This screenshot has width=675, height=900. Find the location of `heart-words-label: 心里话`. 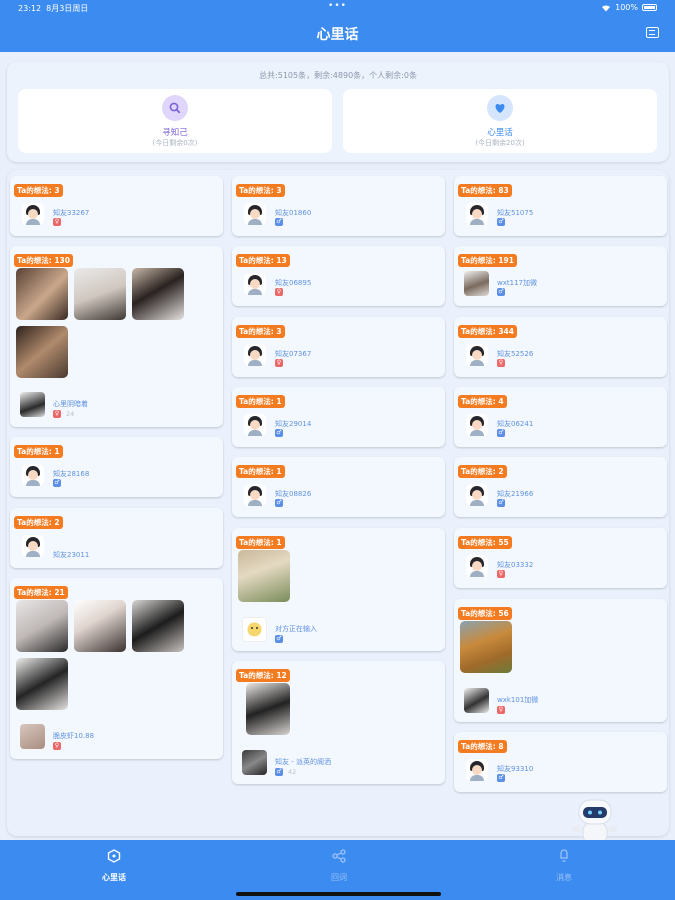

heart-words-label: 心里话 is located at coordinates (500, 133).